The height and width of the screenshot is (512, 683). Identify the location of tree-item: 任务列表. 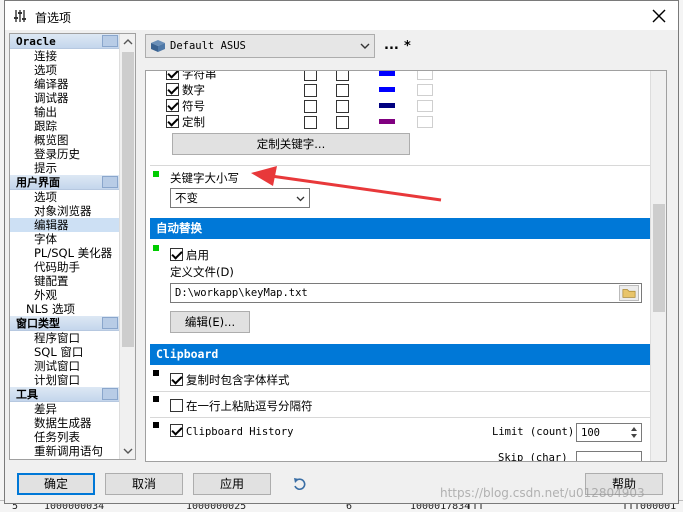
(65, 437).